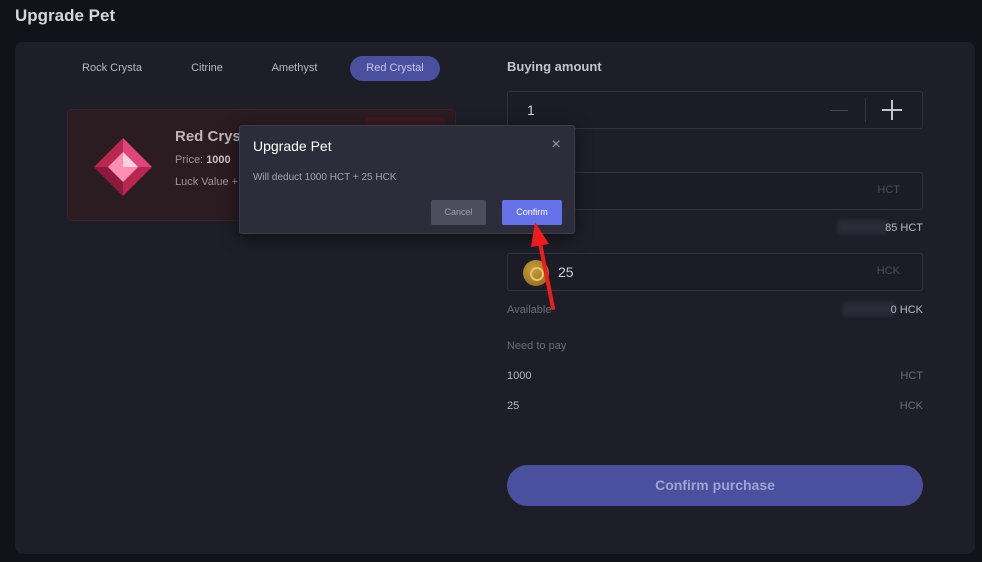 The height and width of the screenshot is (562, 982). I want to click on plus-icon, so click(892, 110).